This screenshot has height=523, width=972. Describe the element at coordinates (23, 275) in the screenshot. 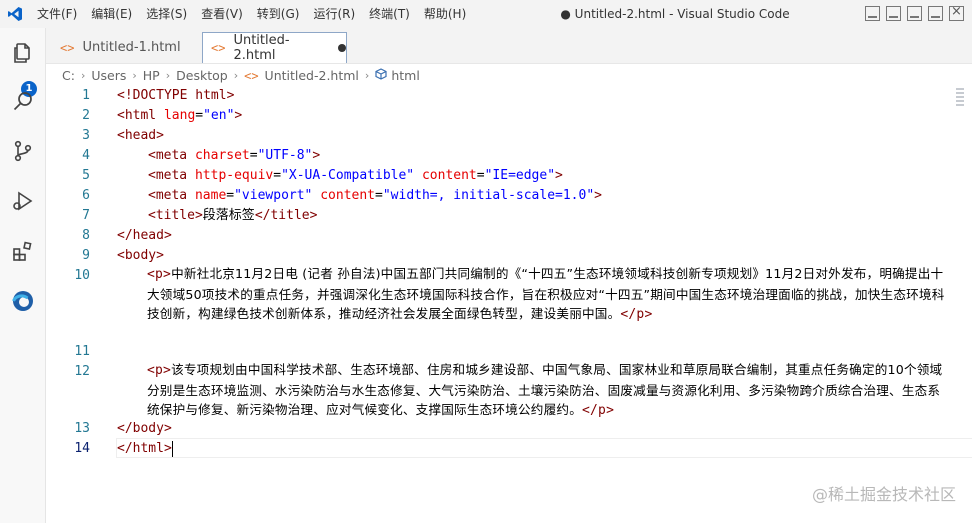

I see `activity-bar: 1` at that location.